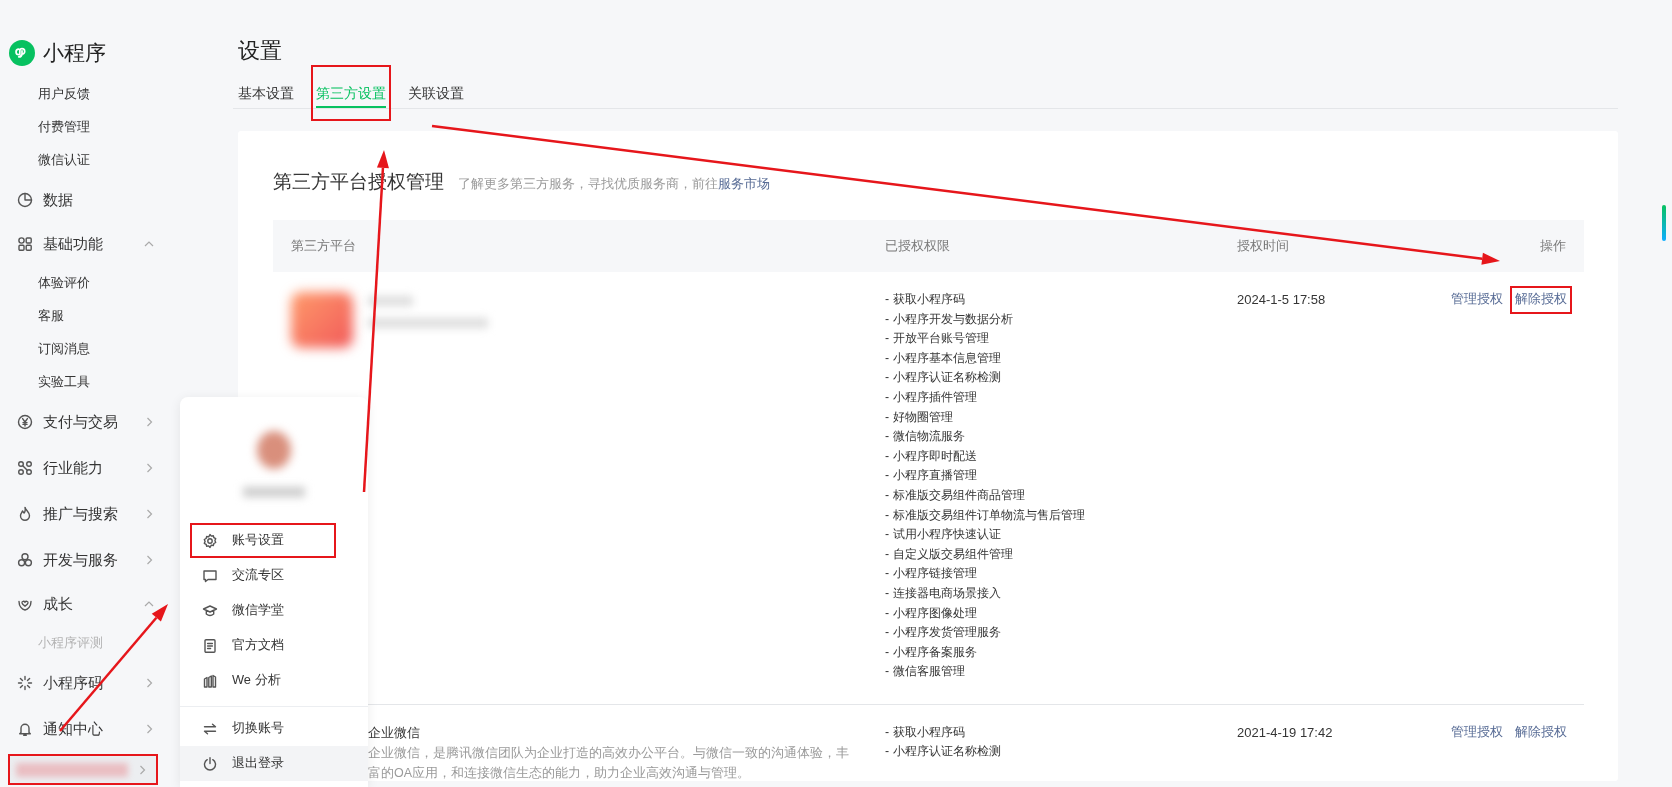  What do you see at coordinates (263, 645) in the screenshot?
I see `menu-item: 官方文档` at bounding box center [263, 645].